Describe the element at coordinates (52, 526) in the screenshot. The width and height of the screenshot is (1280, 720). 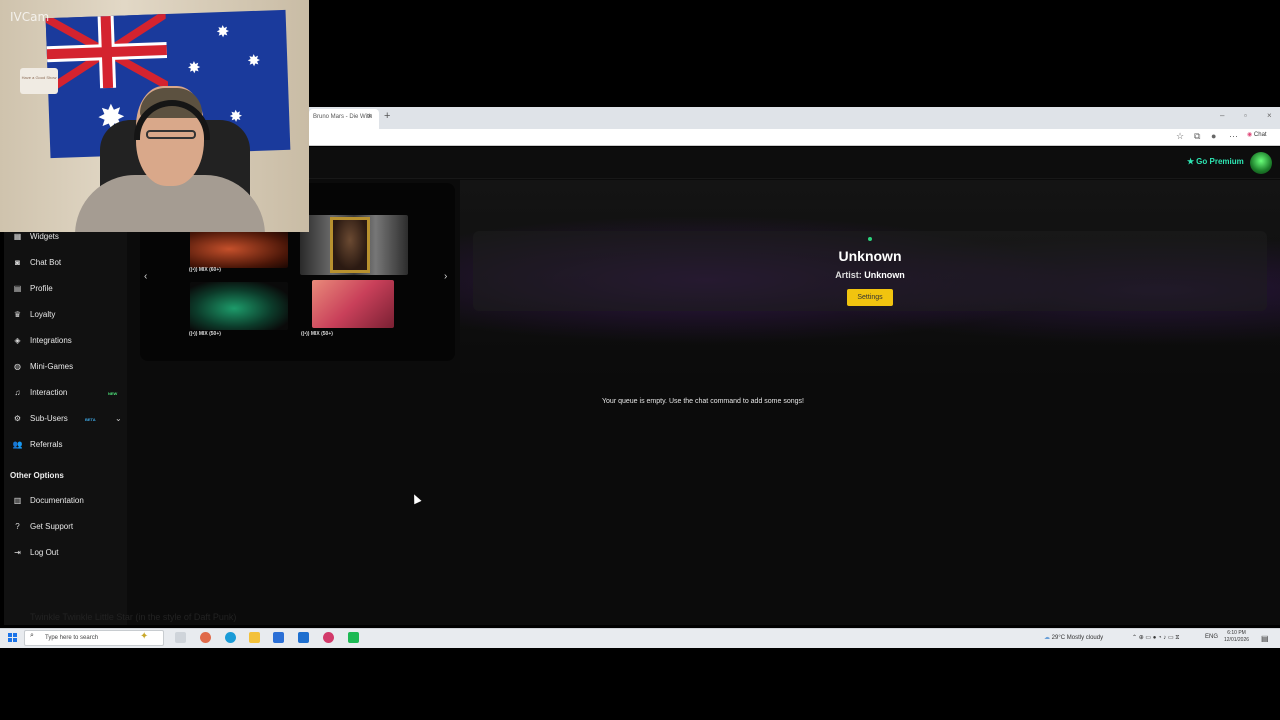
I see `sidebar-item-label: Get Support` at that location.